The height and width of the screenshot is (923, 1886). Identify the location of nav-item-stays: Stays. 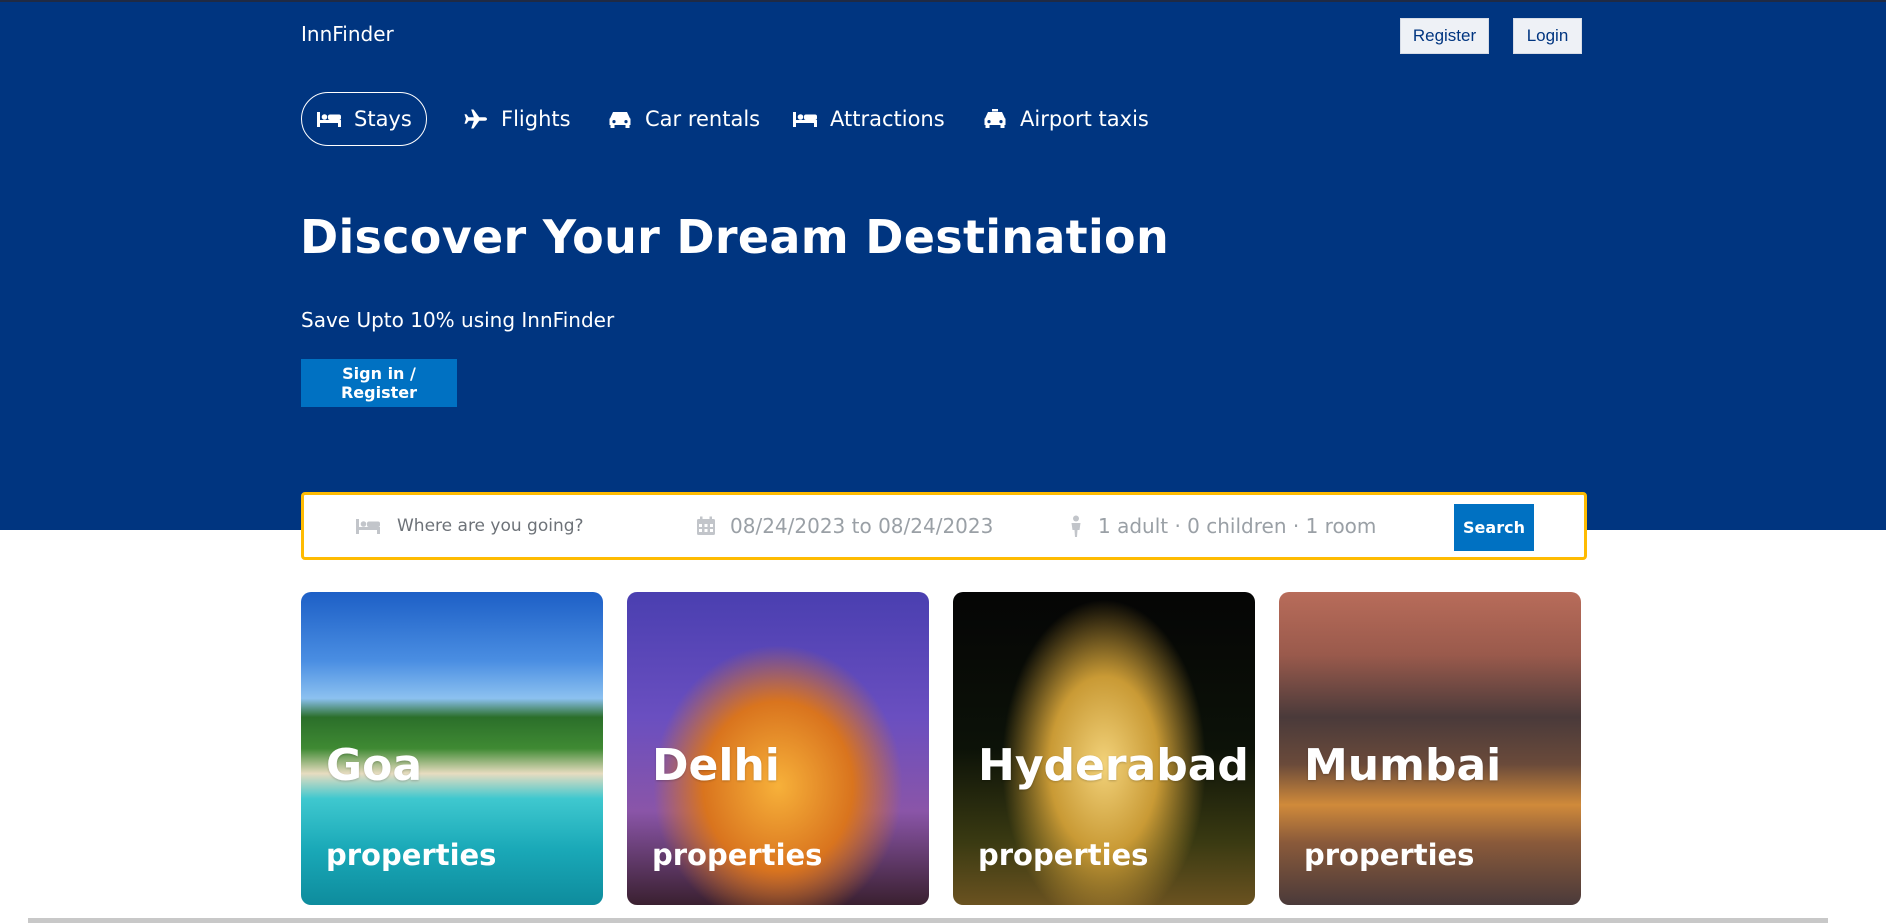
(364, 119).